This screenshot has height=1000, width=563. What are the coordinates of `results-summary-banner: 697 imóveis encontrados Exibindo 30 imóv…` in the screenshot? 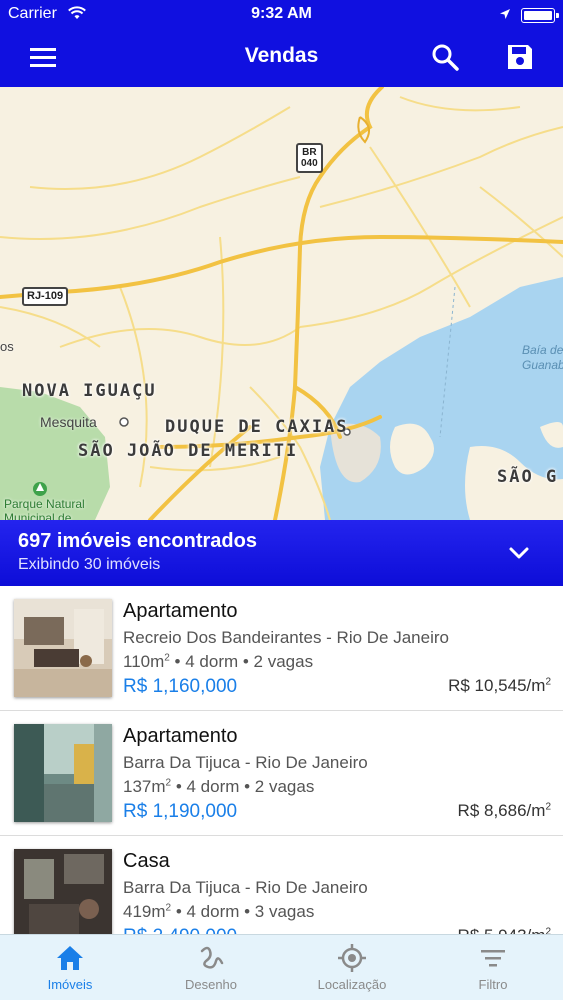 It's located at (281, 553).